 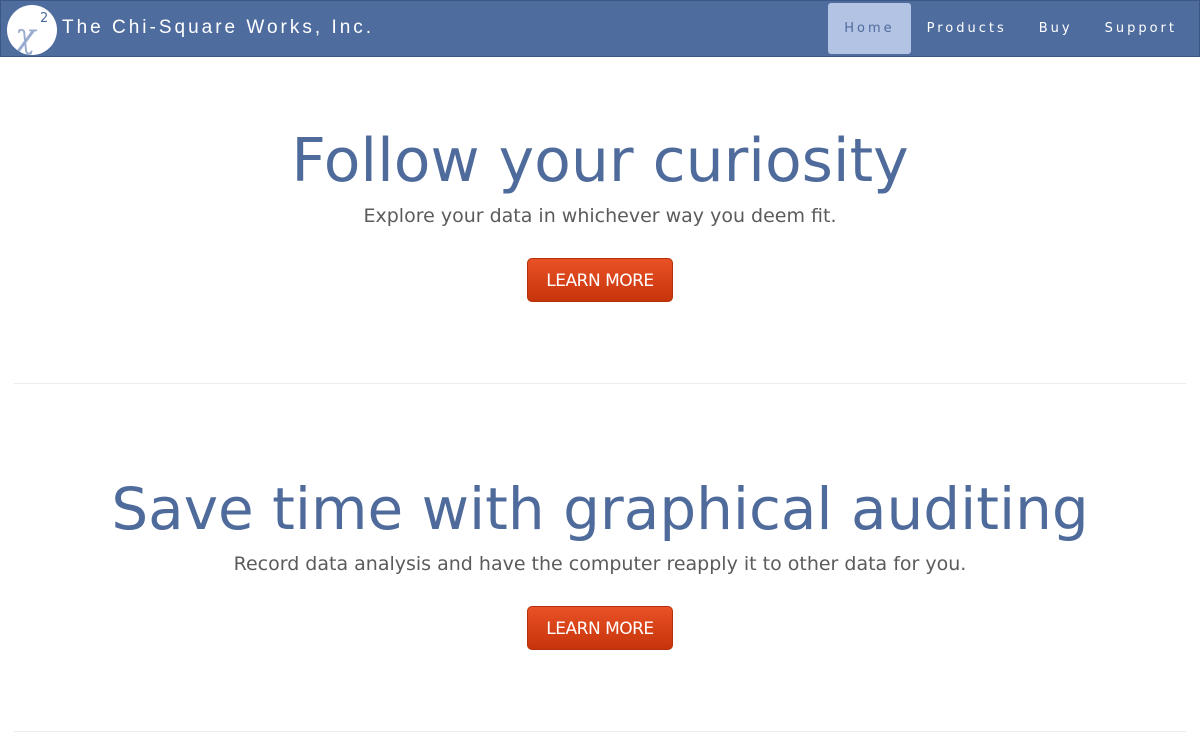 What do you see at coordinates (218, 28) in the screenshot?
I see `brand-name: The Chi-Square Works, Inc.` at bounding box center [218, 28].